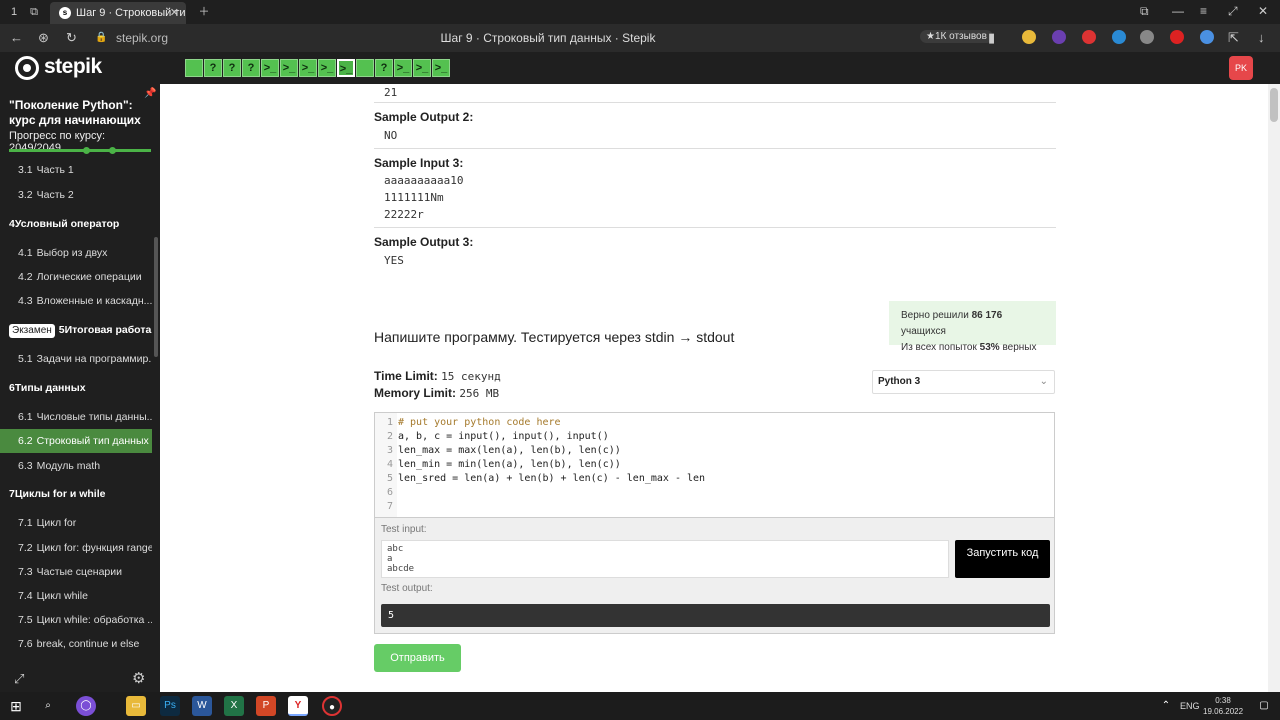 Image resolution: width=1280 pixels, height=720 pixels. Describe the element at coordinates (14, 12) in the screenshot. I see `tab-counter-icon: 1` at that location.